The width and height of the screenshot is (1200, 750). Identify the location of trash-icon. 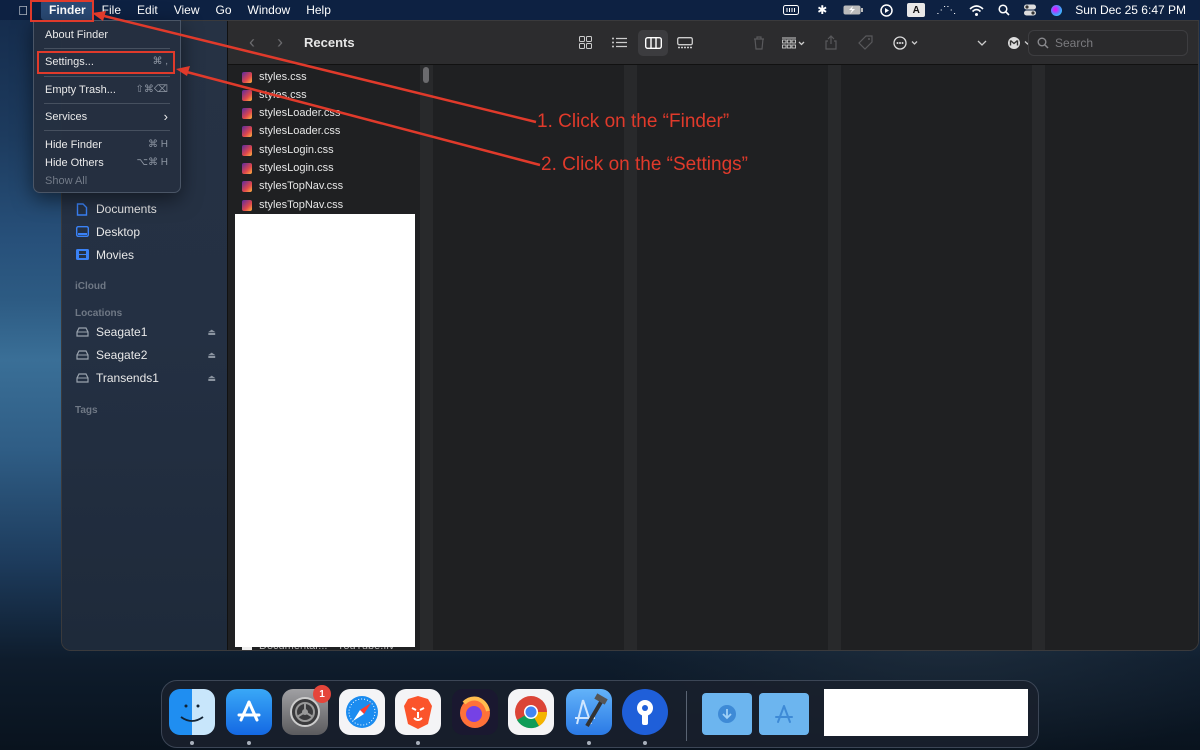
(759, 42).